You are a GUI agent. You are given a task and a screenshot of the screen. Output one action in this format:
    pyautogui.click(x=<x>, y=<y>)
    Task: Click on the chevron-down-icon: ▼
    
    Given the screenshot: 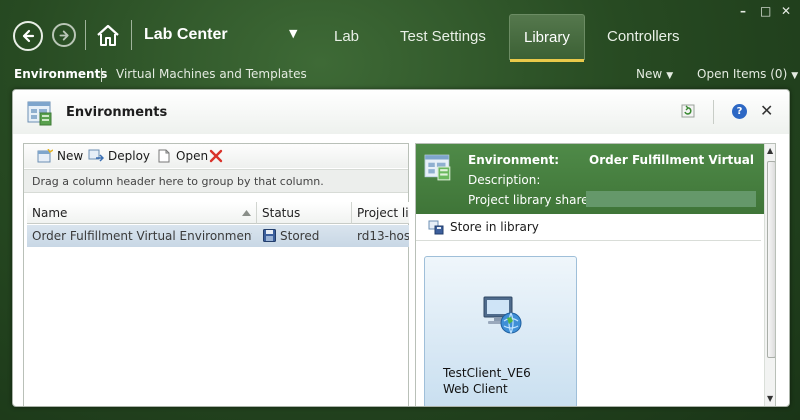 What is the action you would take?
    pyautogui.click(x=293, y=33)
    